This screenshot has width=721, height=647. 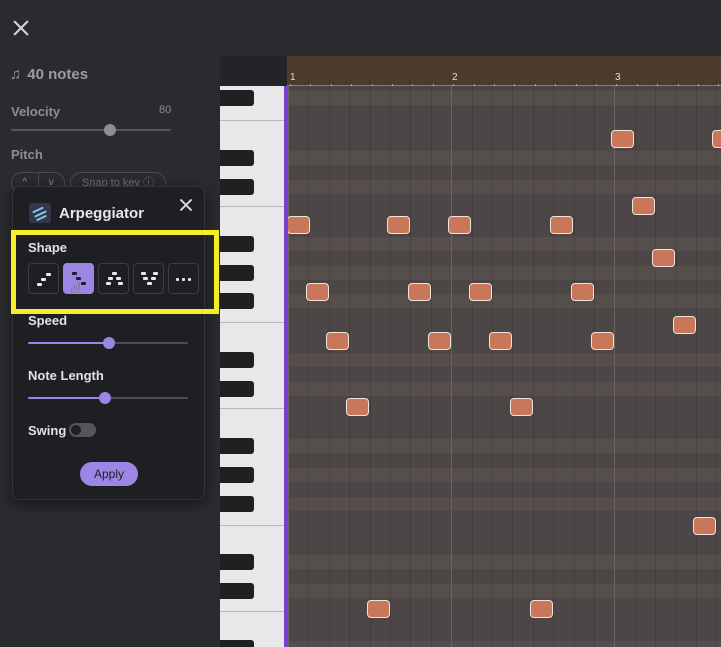 I want to click on close-icon, so click(x=21, y=28).